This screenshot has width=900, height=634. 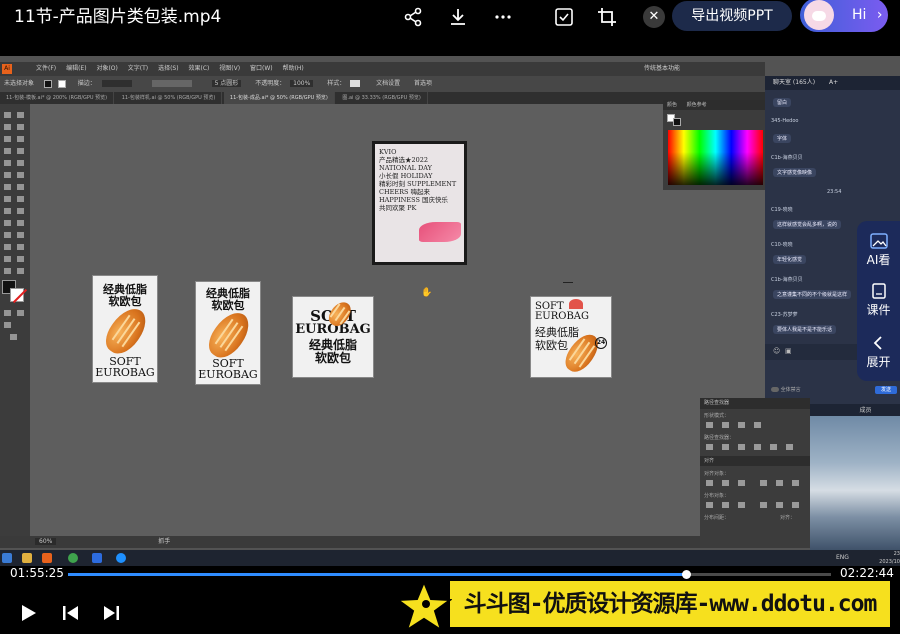 What do you see at coordinates (138, 69) in the screenshot?
I see `menu-type: 文字(T)` at bounding box center [138, 69].